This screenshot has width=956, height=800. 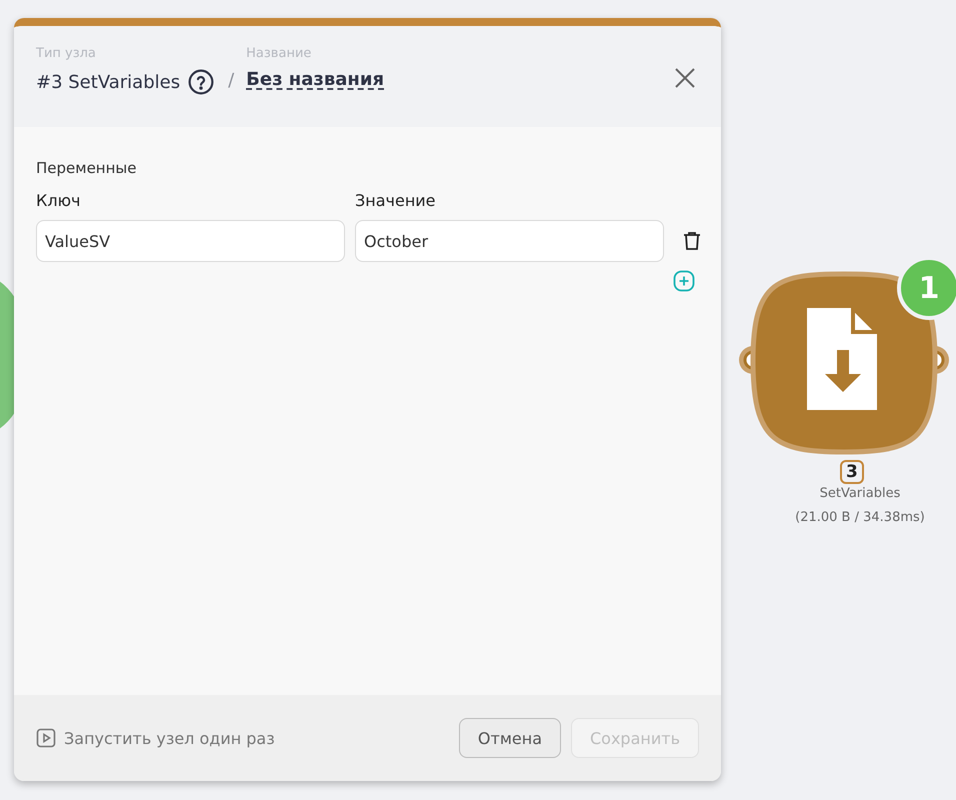 What do you see at coordinates (59, 200) in the screenshot?
I see `column-header: Ключ` at bounding box center [59, 200].